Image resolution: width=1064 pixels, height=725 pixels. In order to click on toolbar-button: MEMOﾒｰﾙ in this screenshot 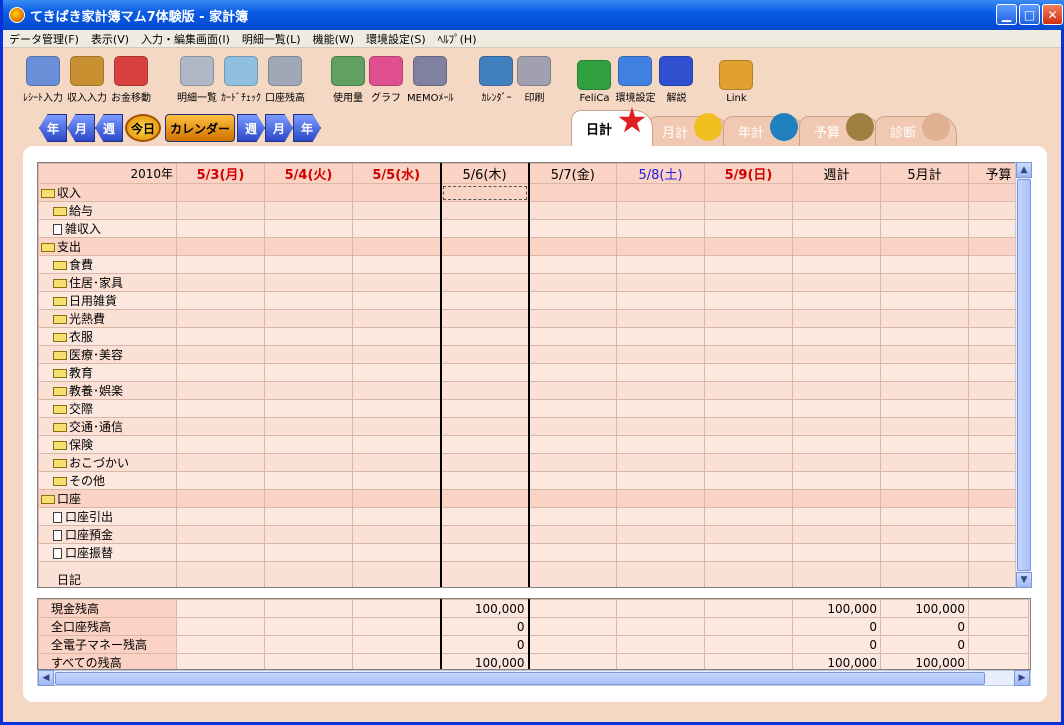, I will do `click(430, 77)`.